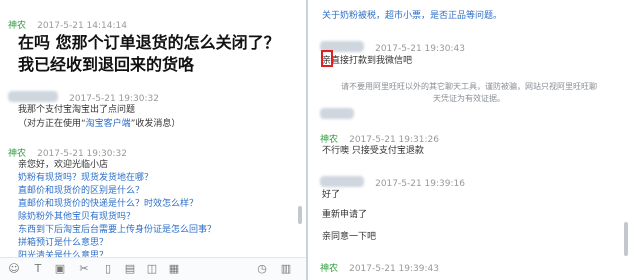 Image resolution: width=640 pixels, height=280 pixels. I want to click on file-icon: ▤, so click(130, 269).